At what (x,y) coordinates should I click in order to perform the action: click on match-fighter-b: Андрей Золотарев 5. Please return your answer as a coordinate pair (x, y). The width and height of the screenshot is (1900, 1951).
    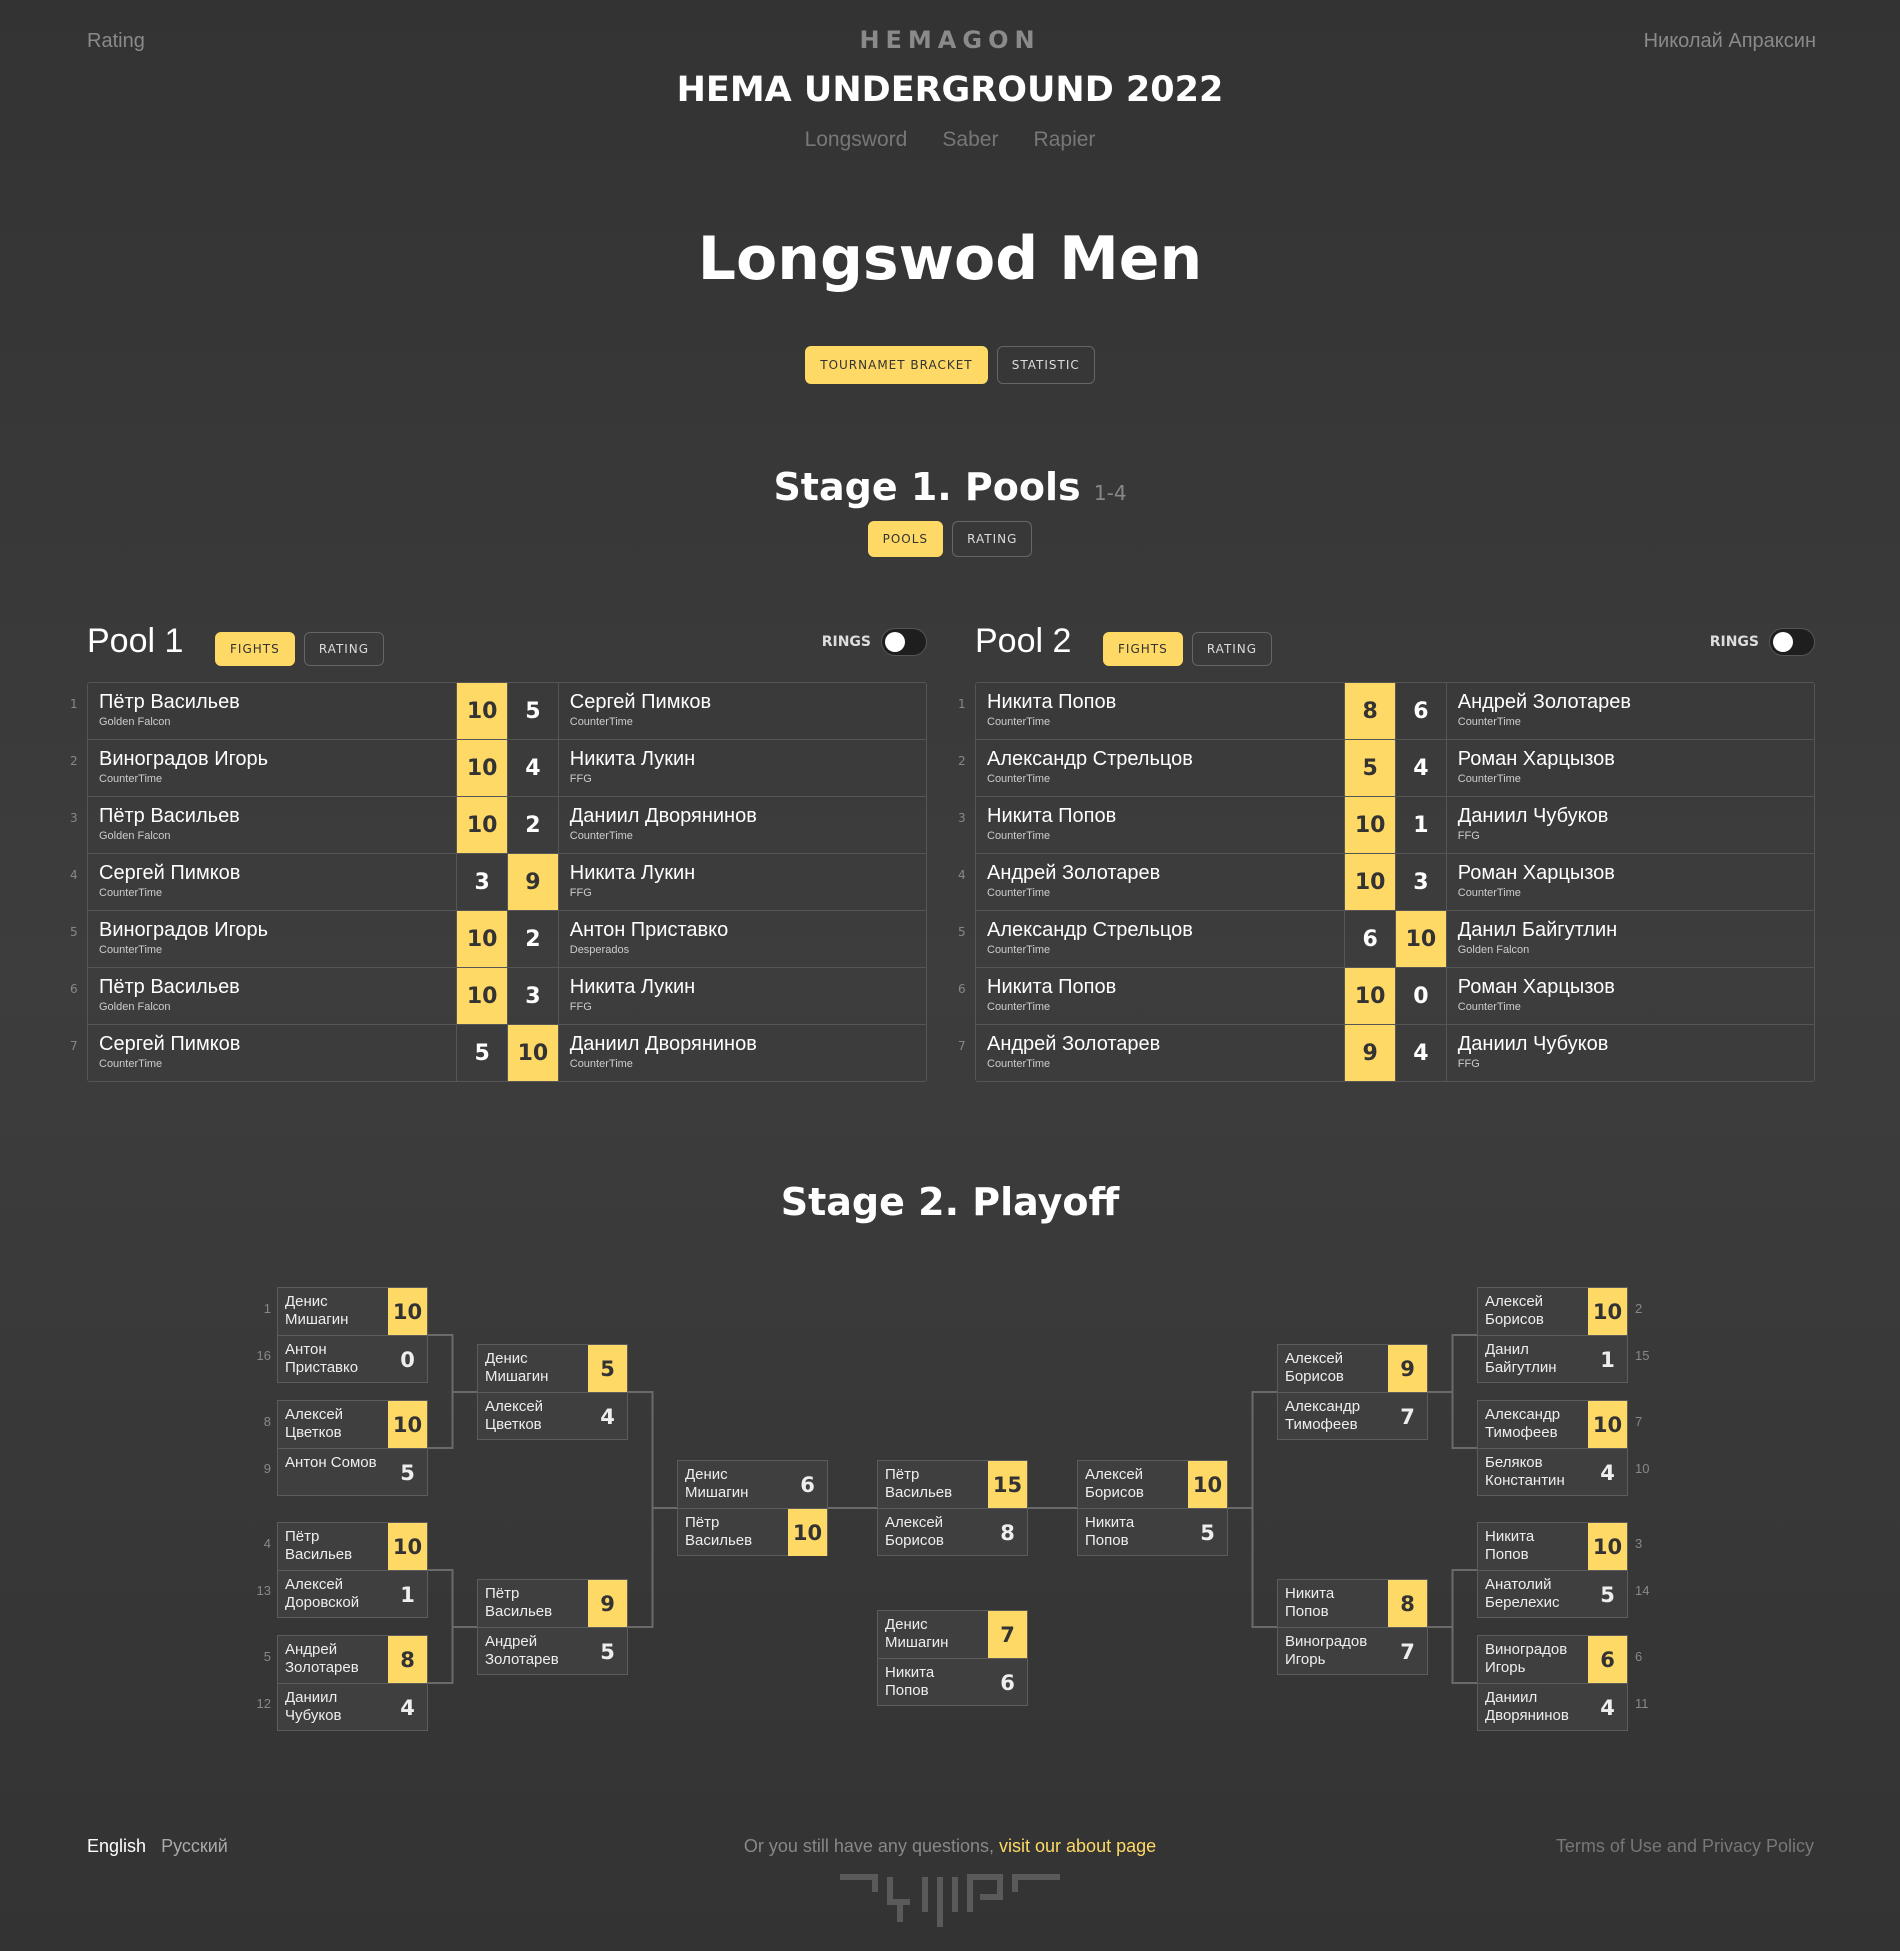
    Looking at the image, I should click on (552, 1651).